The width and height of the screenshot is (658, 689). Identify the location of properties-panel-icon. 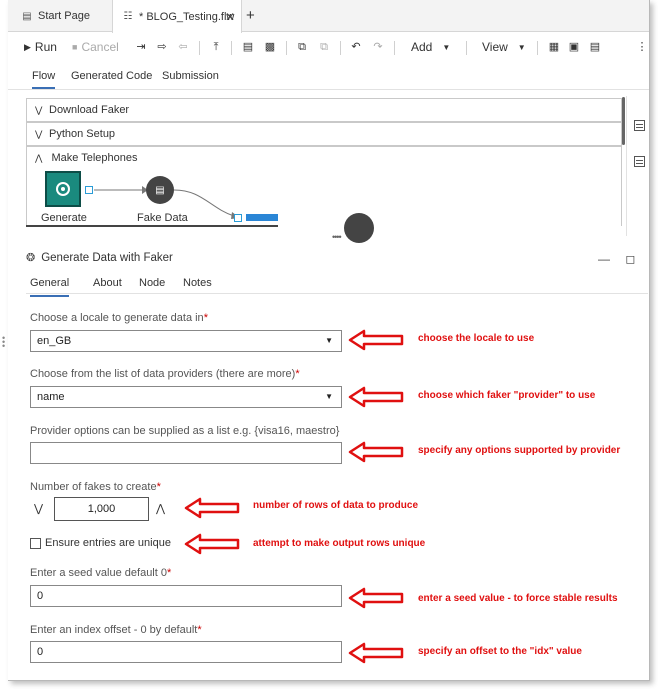
(639, 125).